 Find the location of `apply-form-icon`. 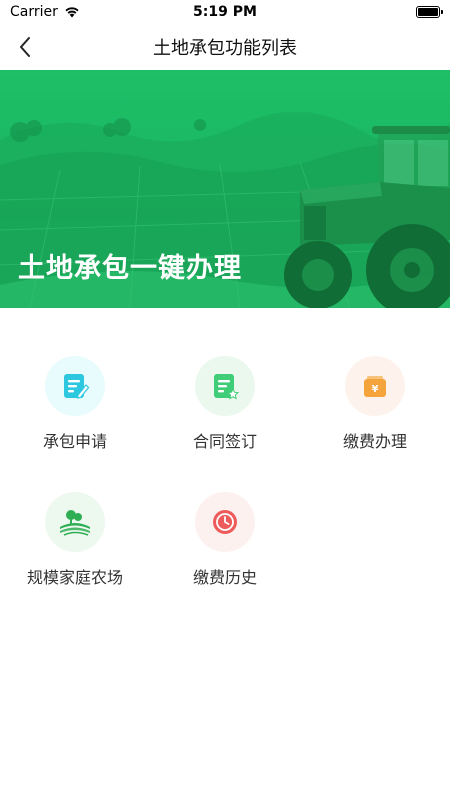

apply-form-icon is located at coordinates (77, 386).